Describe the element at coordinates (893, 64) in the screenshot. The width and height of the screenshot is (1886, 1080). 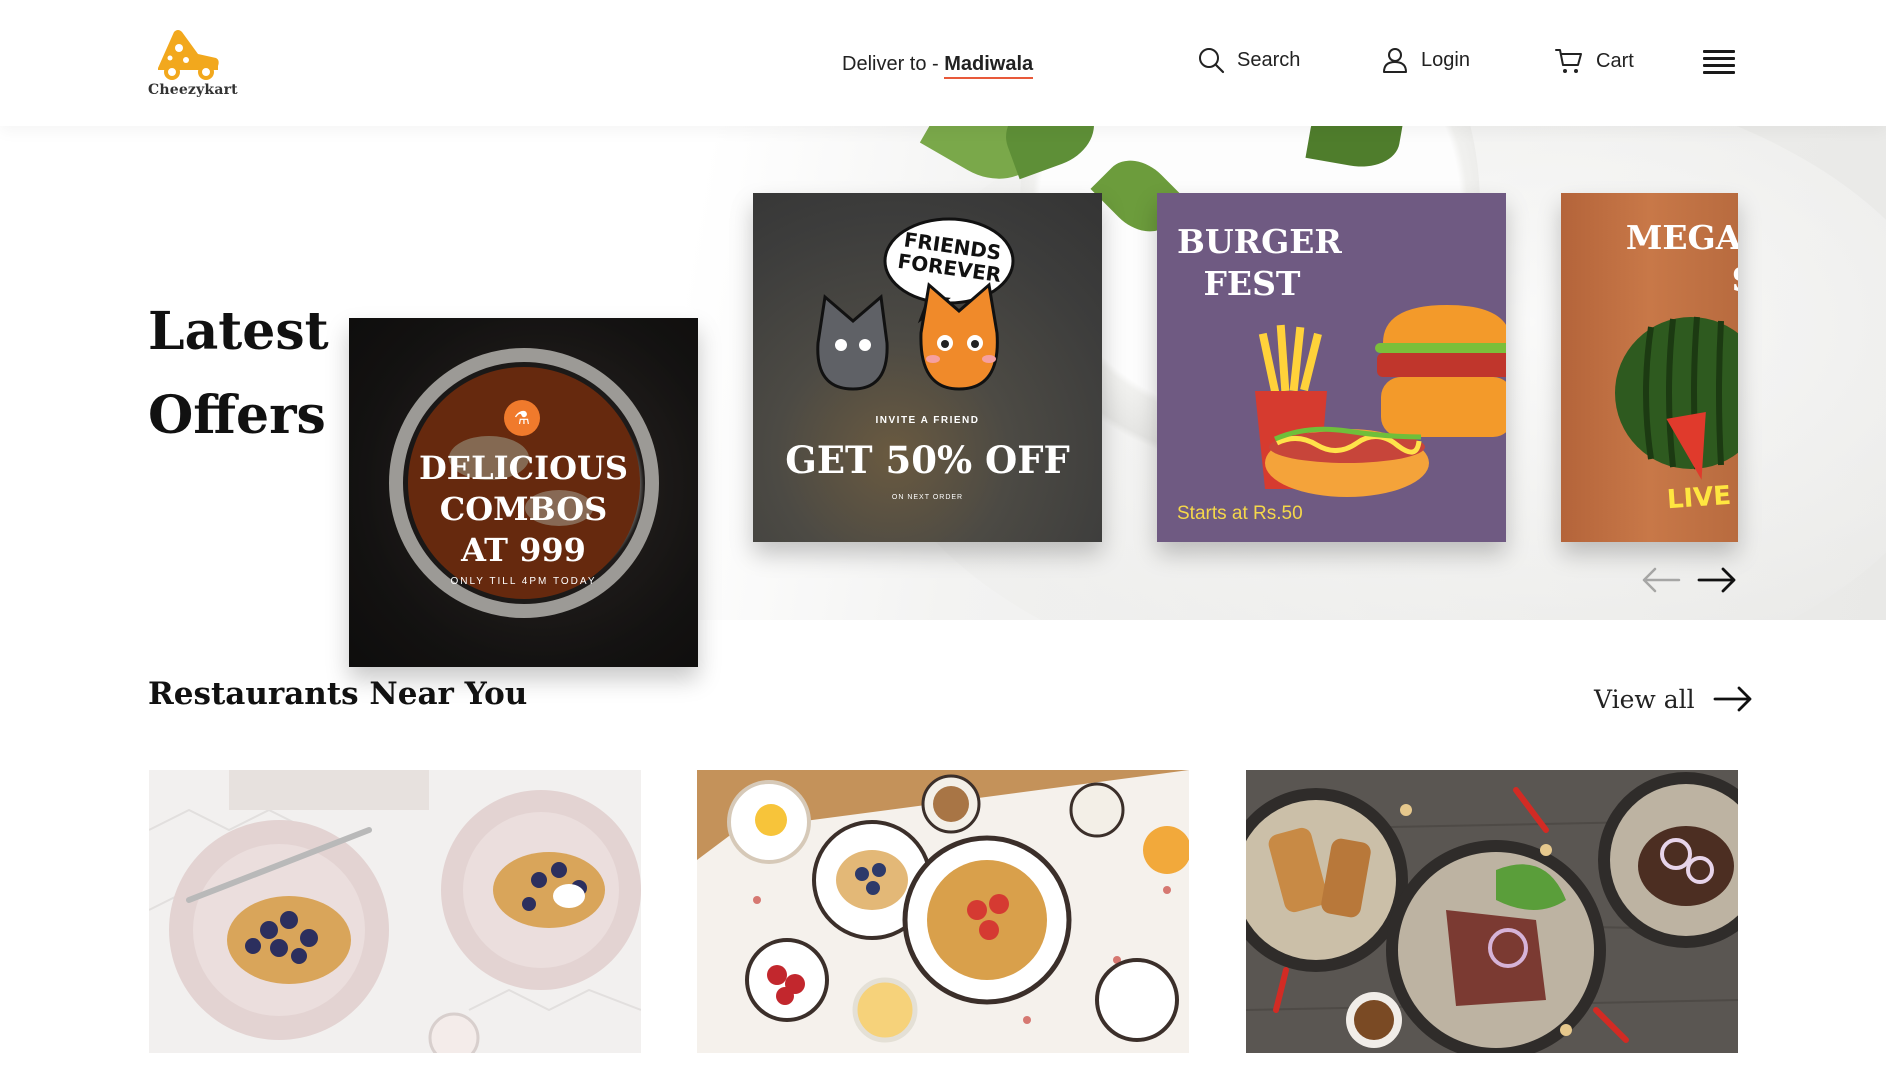
I see `deliver-prefix: Deliver to -` at that location.